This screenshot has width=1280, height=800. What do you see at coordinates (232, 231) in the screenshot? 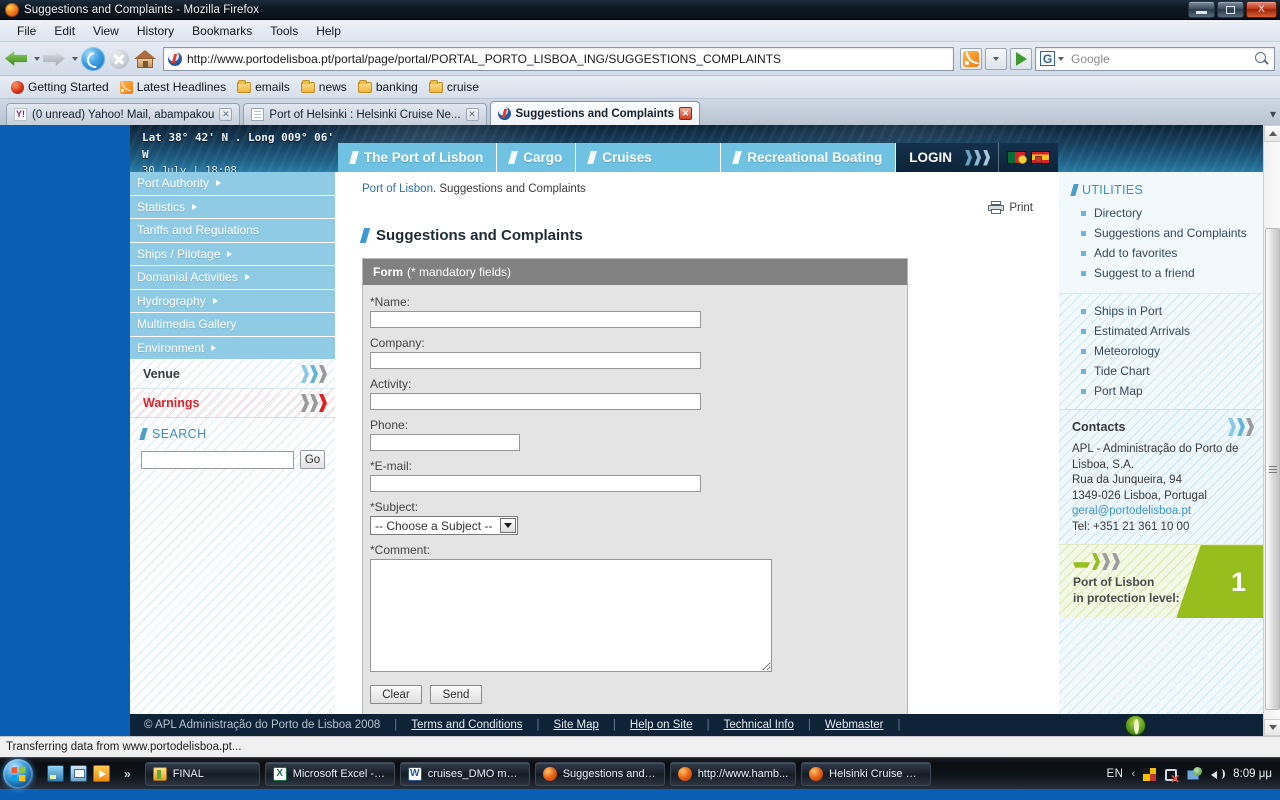
I see `sidebar-item-tariffs-and-regulations: Tariffs and Regulations` at bounding box center [232, 231].